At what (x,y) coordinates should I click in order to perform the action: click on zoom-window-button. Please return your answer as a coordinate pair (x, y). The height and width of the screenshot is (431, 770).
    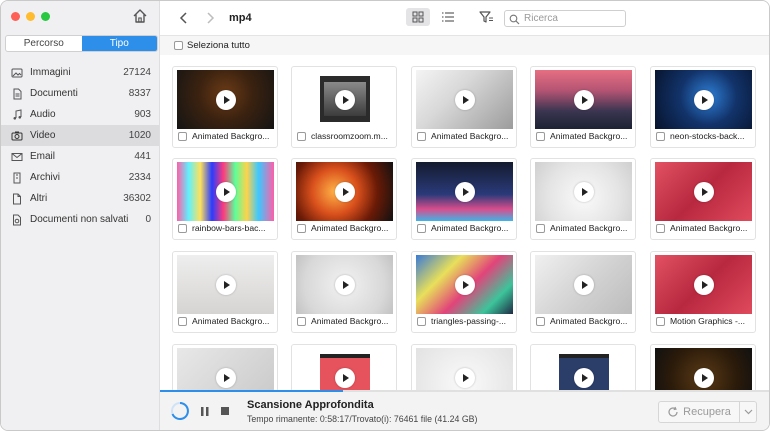
    Looking at the image, I should click on (45, 16).